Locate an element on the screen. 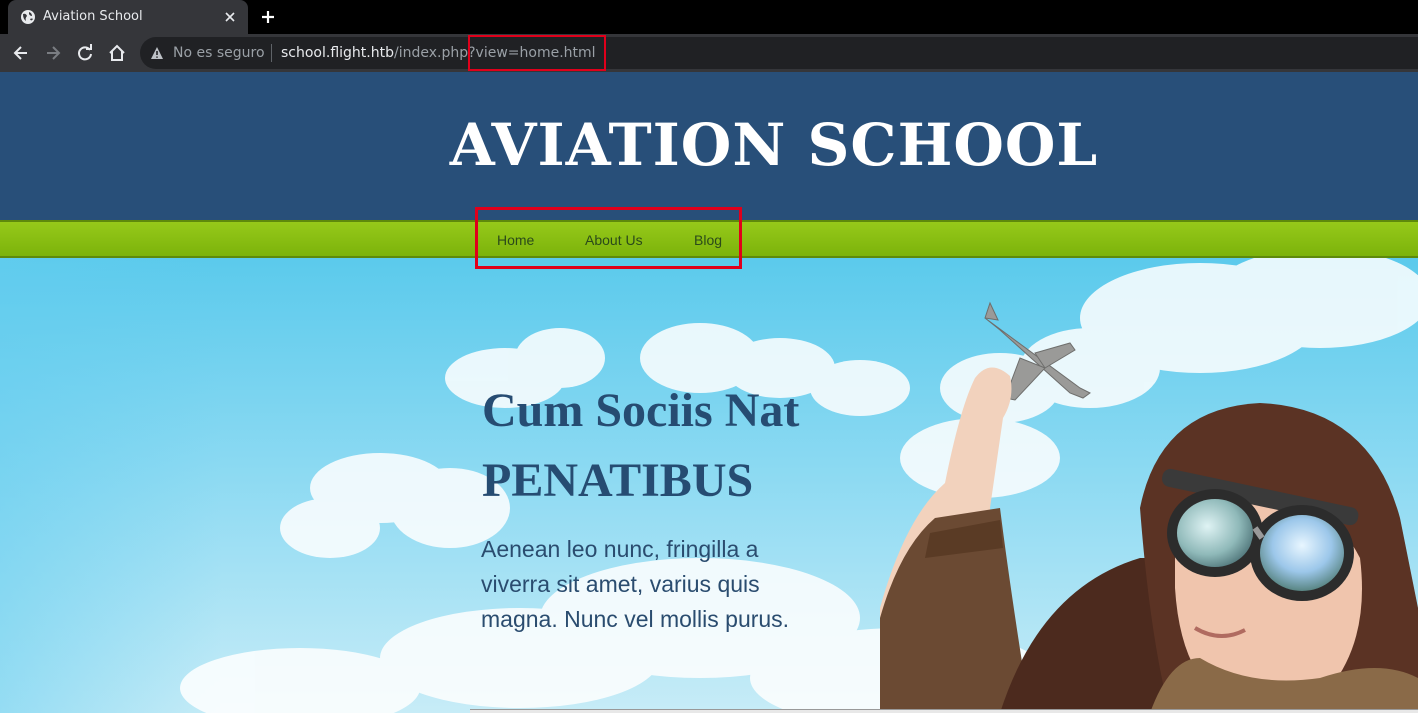  content-box-edge is located at coordinates (944, 711).